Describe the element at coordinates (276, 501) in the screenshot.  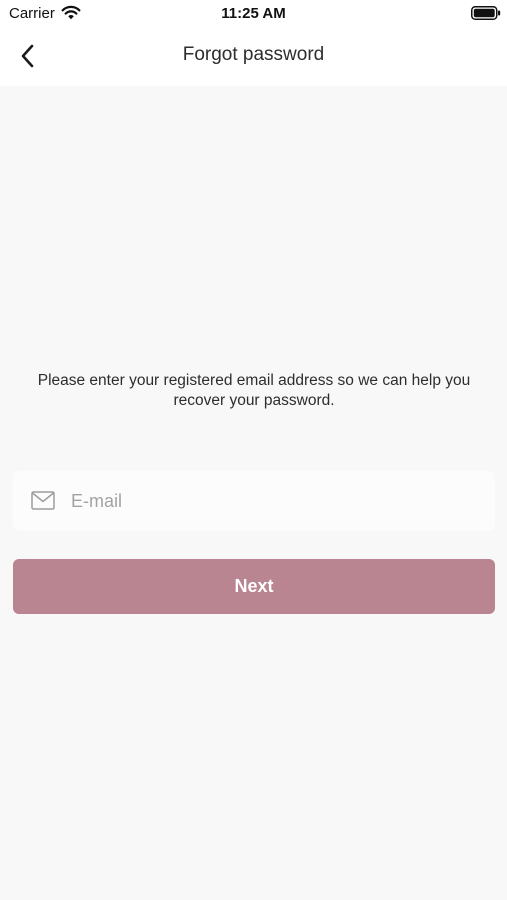
I see `email-input` at that location.